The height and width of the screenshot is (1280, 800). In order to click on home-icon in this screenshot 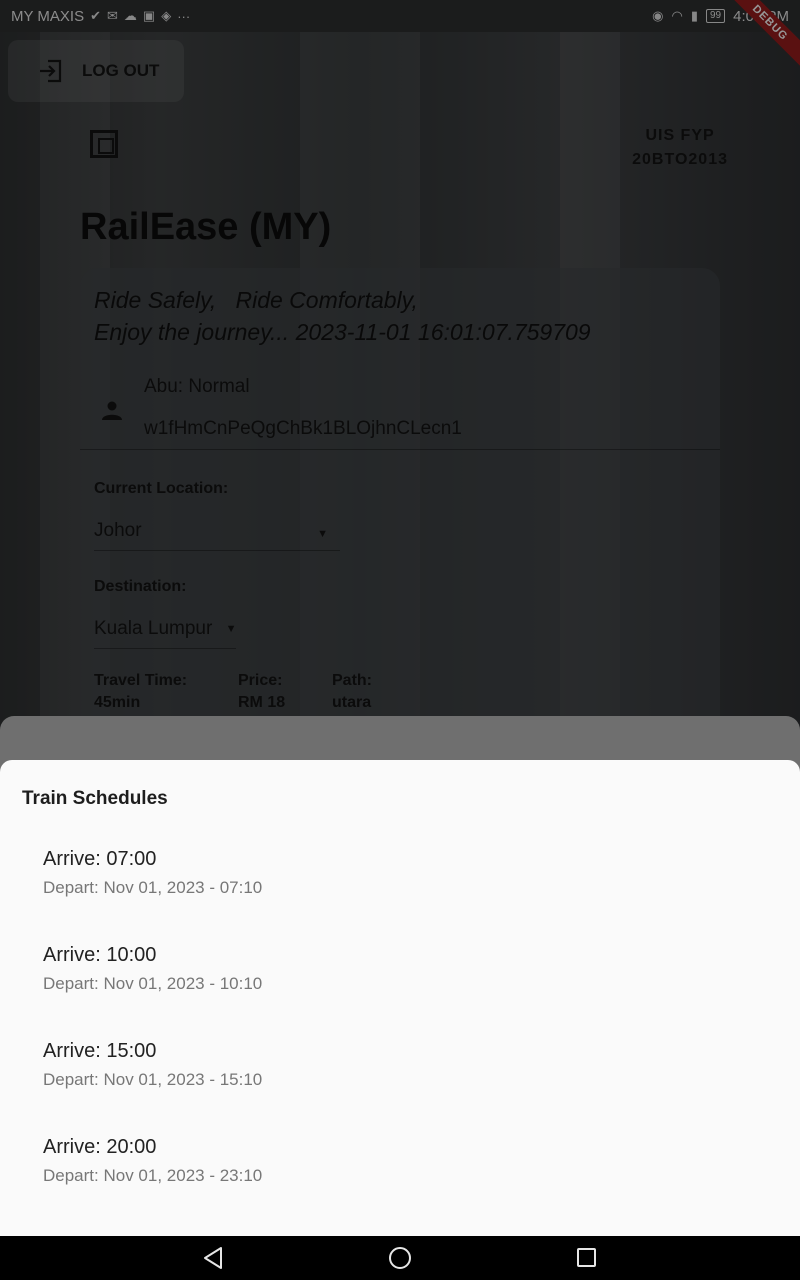, I will do `click(400, 1258)`.